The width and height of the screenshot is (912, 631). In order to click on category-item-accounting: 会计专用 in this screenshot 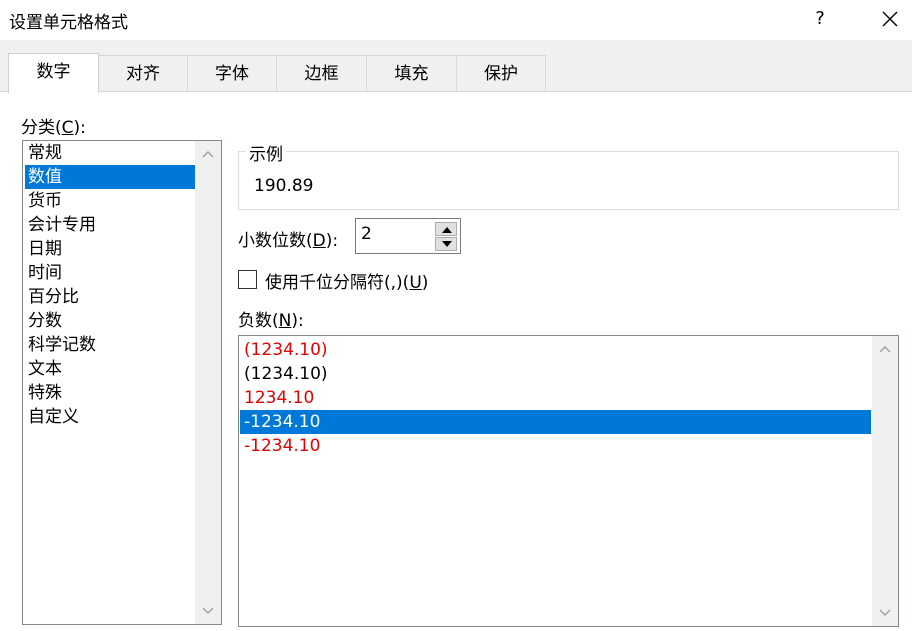, I will do `click(110, 225)`.